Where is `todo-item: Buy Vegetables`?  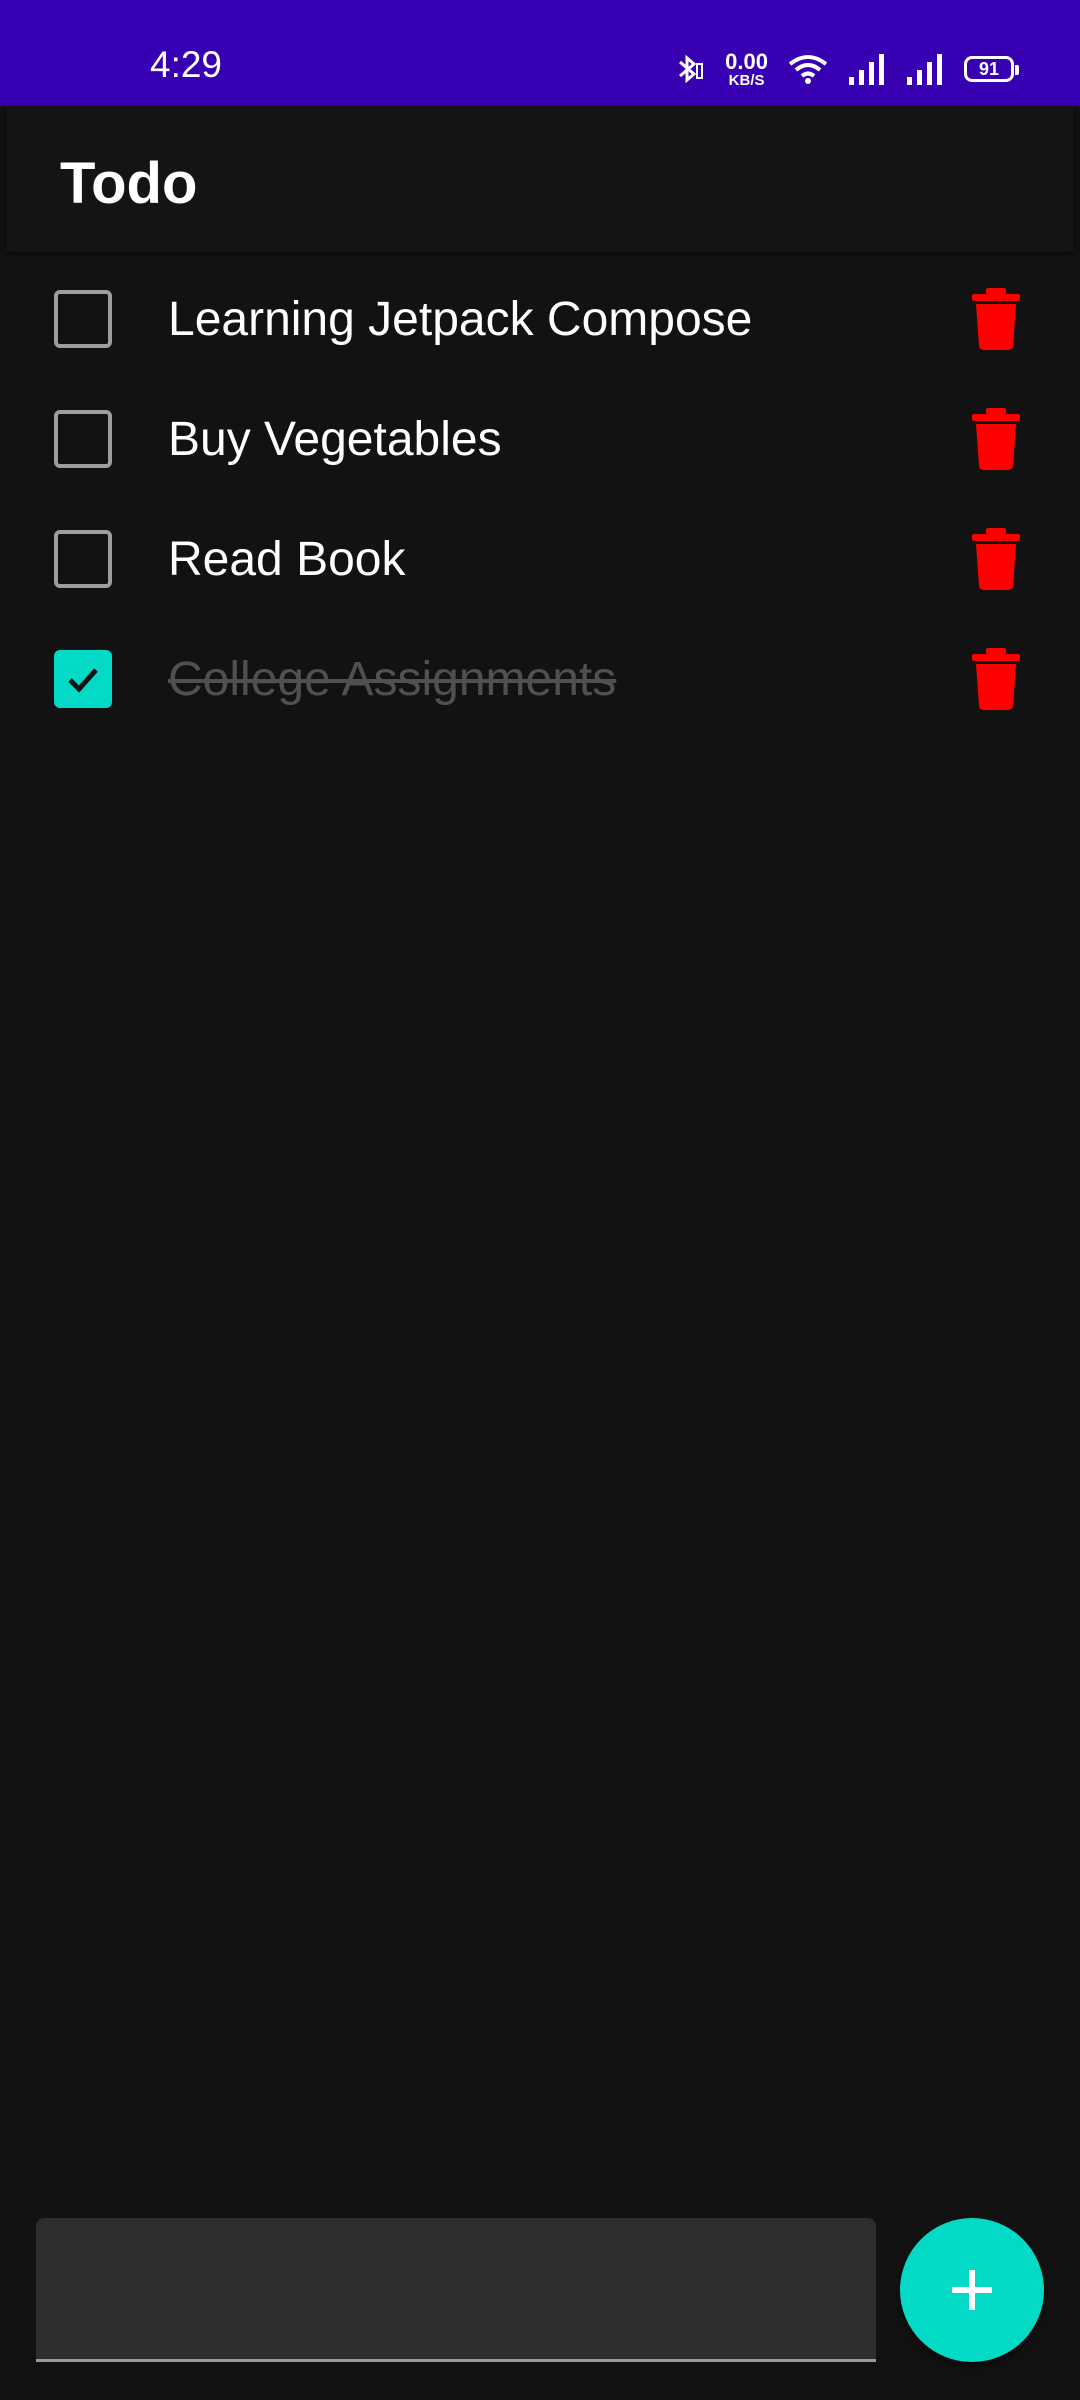 todo-item: Buy Vegetables is located at coordinates (540, 442).